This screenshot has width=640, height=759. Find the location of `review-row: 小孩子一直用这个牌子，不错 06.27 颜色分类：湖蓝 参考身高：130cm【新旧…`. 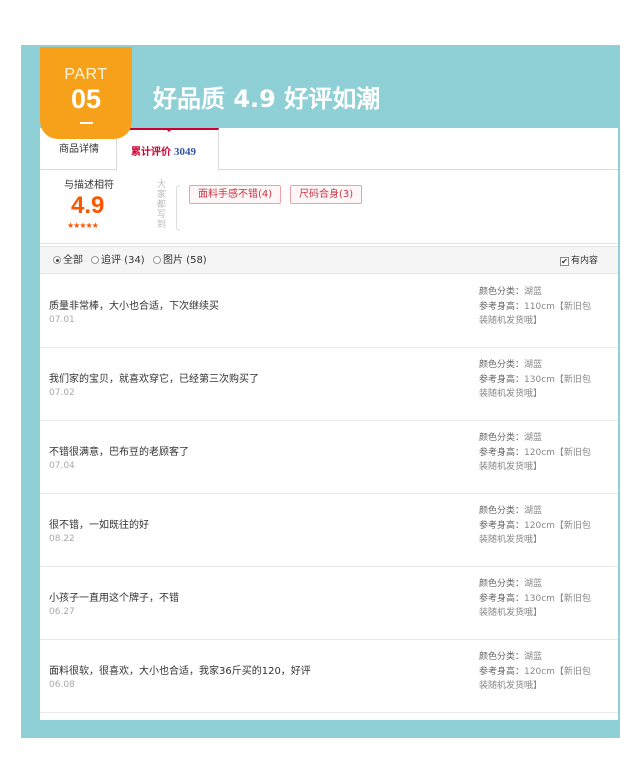

review-row: 小孩子一直用这个牌子，不错 06.27 颜色分类：湖蓝 参考身高：130cm【新旧… is located at coordinates (329, 603).